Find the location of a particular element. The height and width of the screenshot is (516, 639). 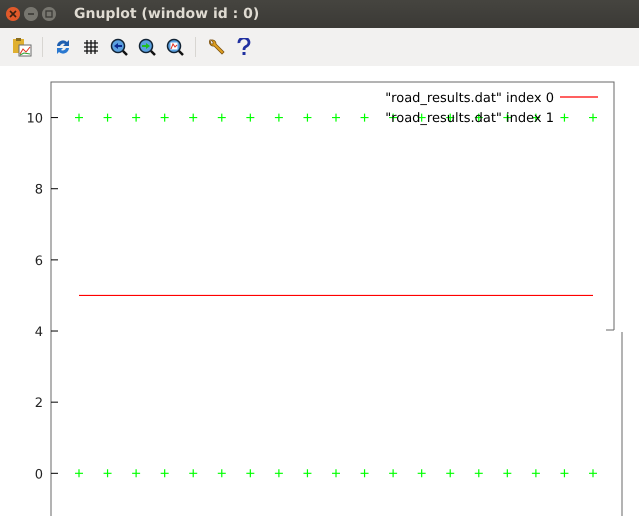

maximize-button is located at coordinates (49, 14).